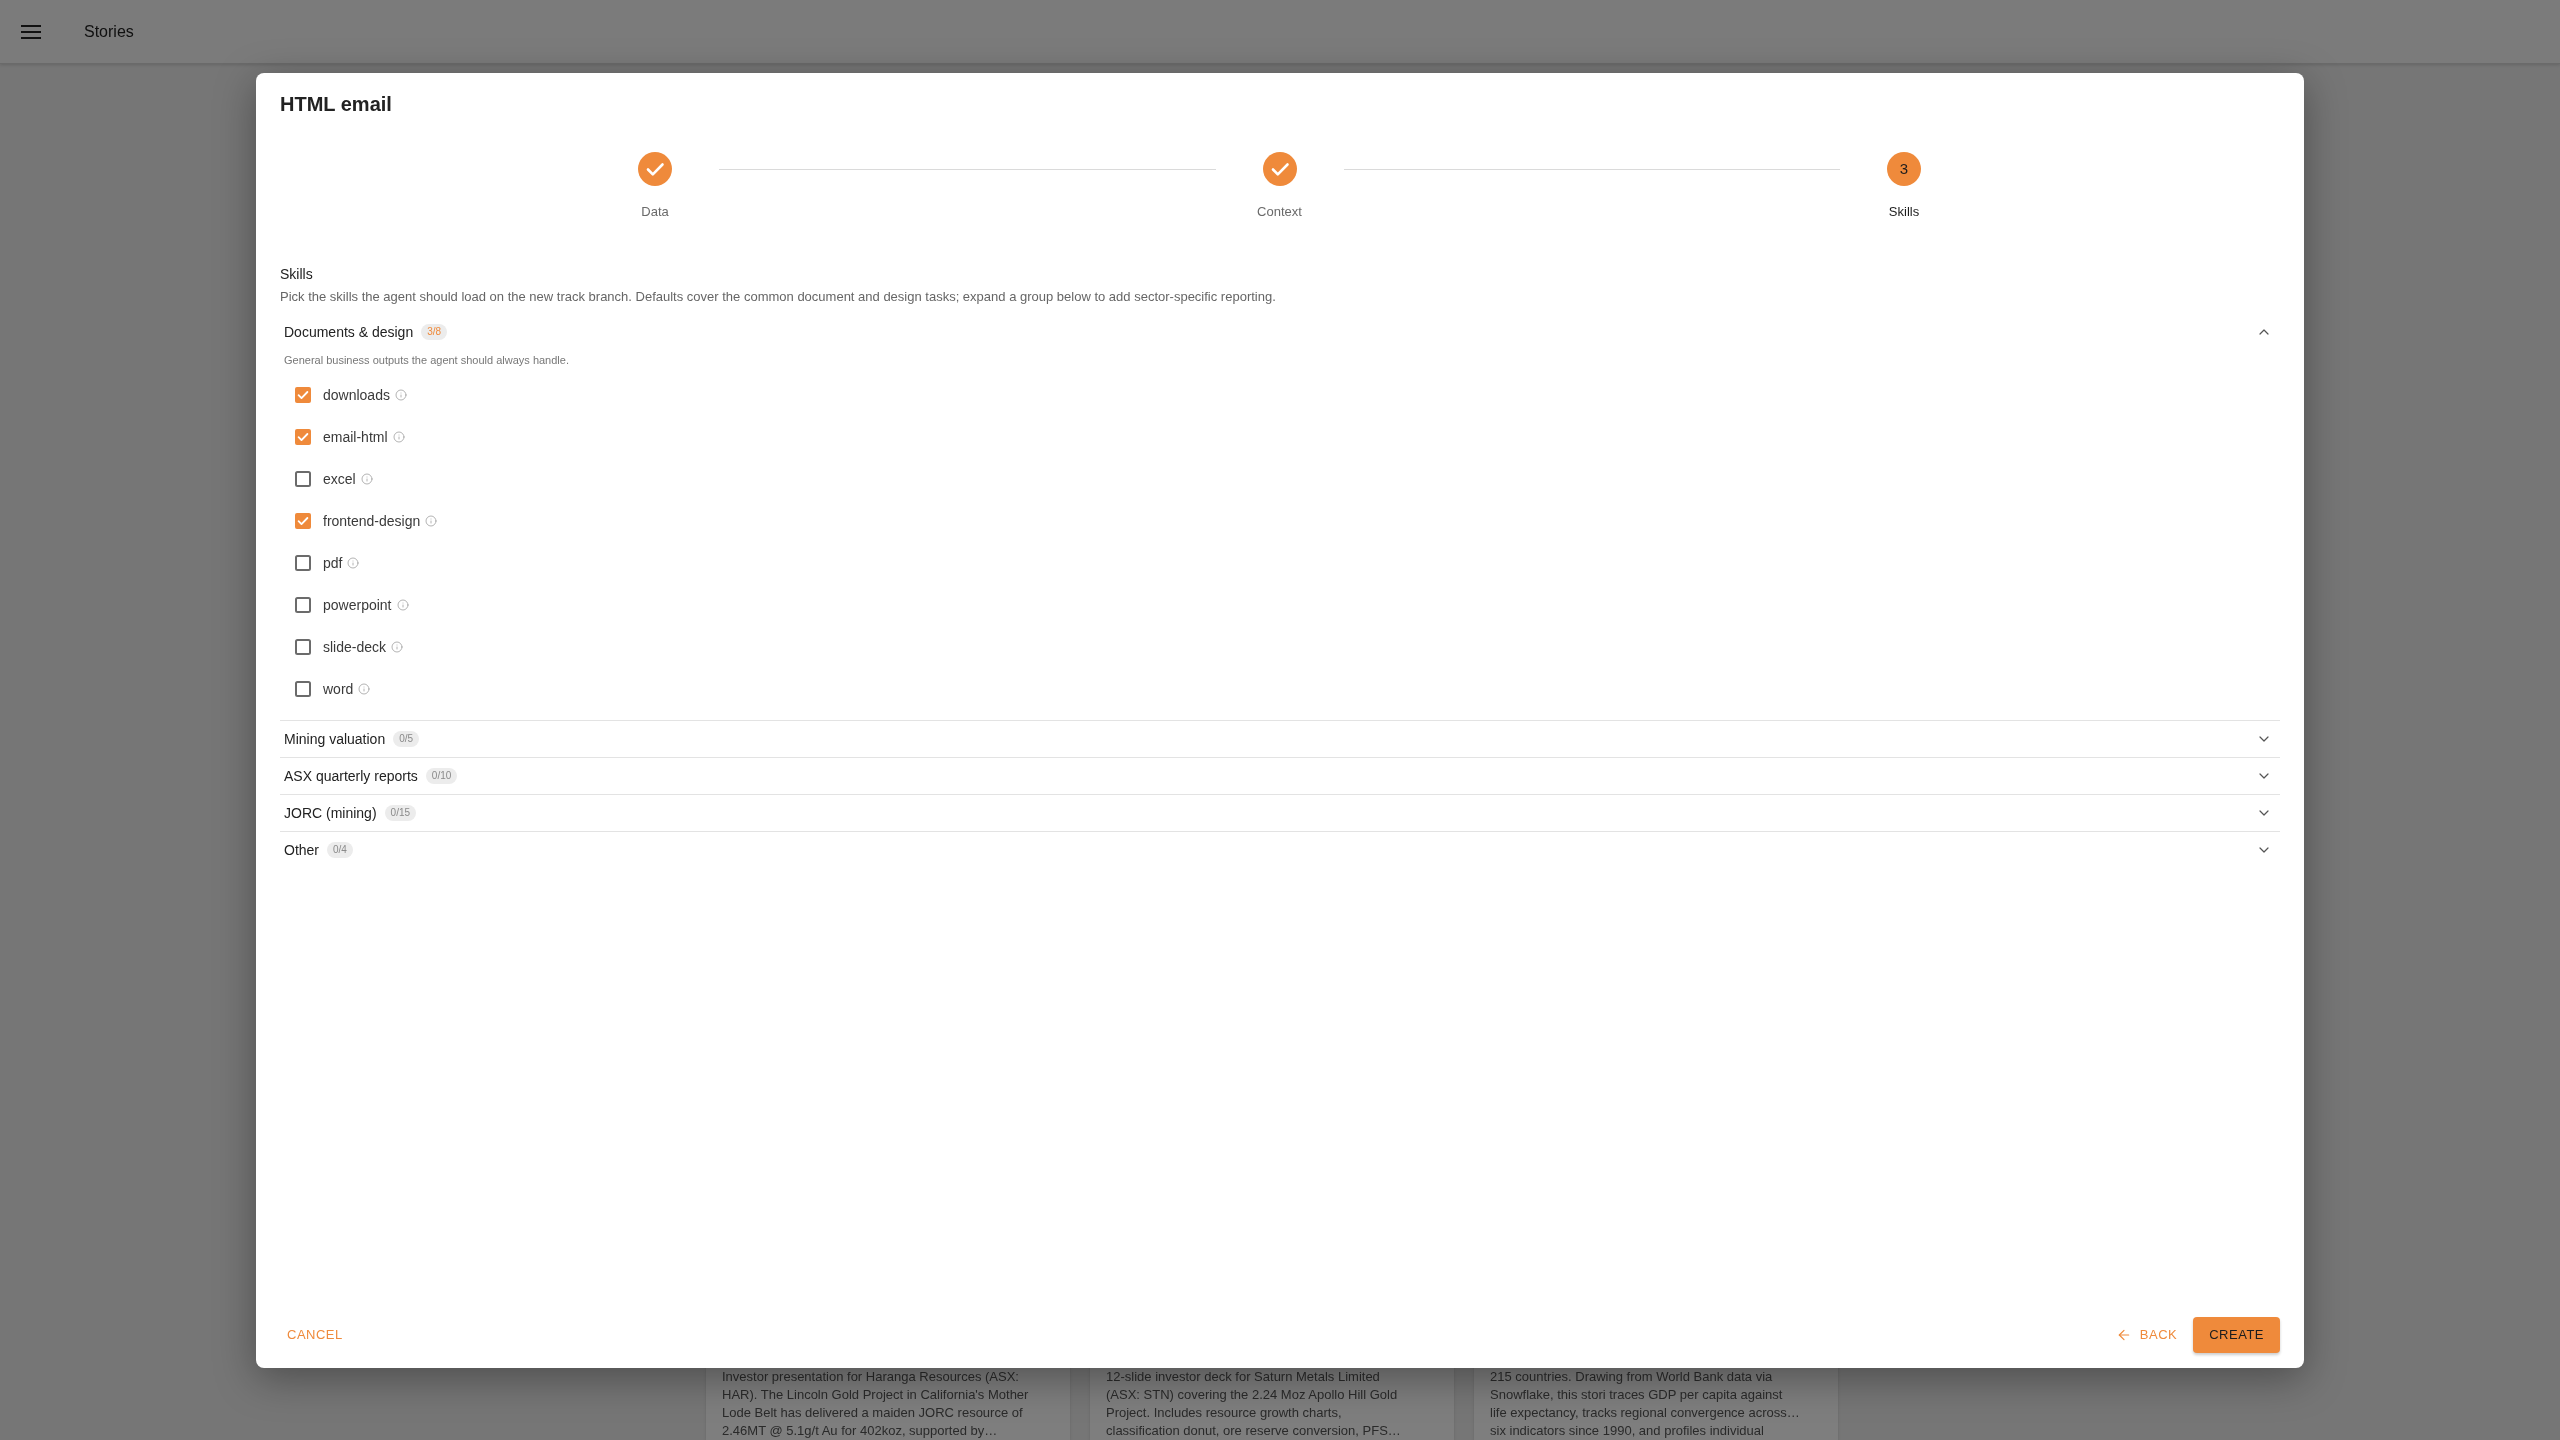  What do you see at coordinates (400, 812) in the screenshot?
I see `skill-count: 0/15` at bounding box center [400, 812].